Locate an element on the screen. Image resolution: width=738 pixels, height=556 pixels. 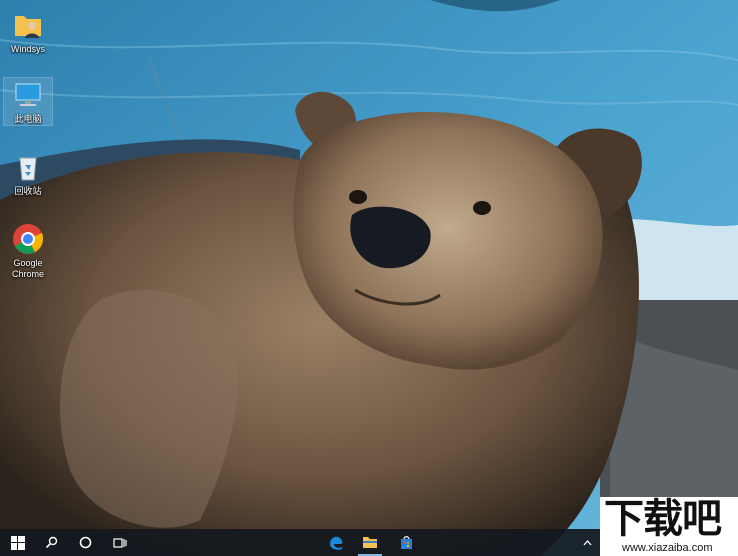
recycle-bin-icon is located at coordinates (28, 169).